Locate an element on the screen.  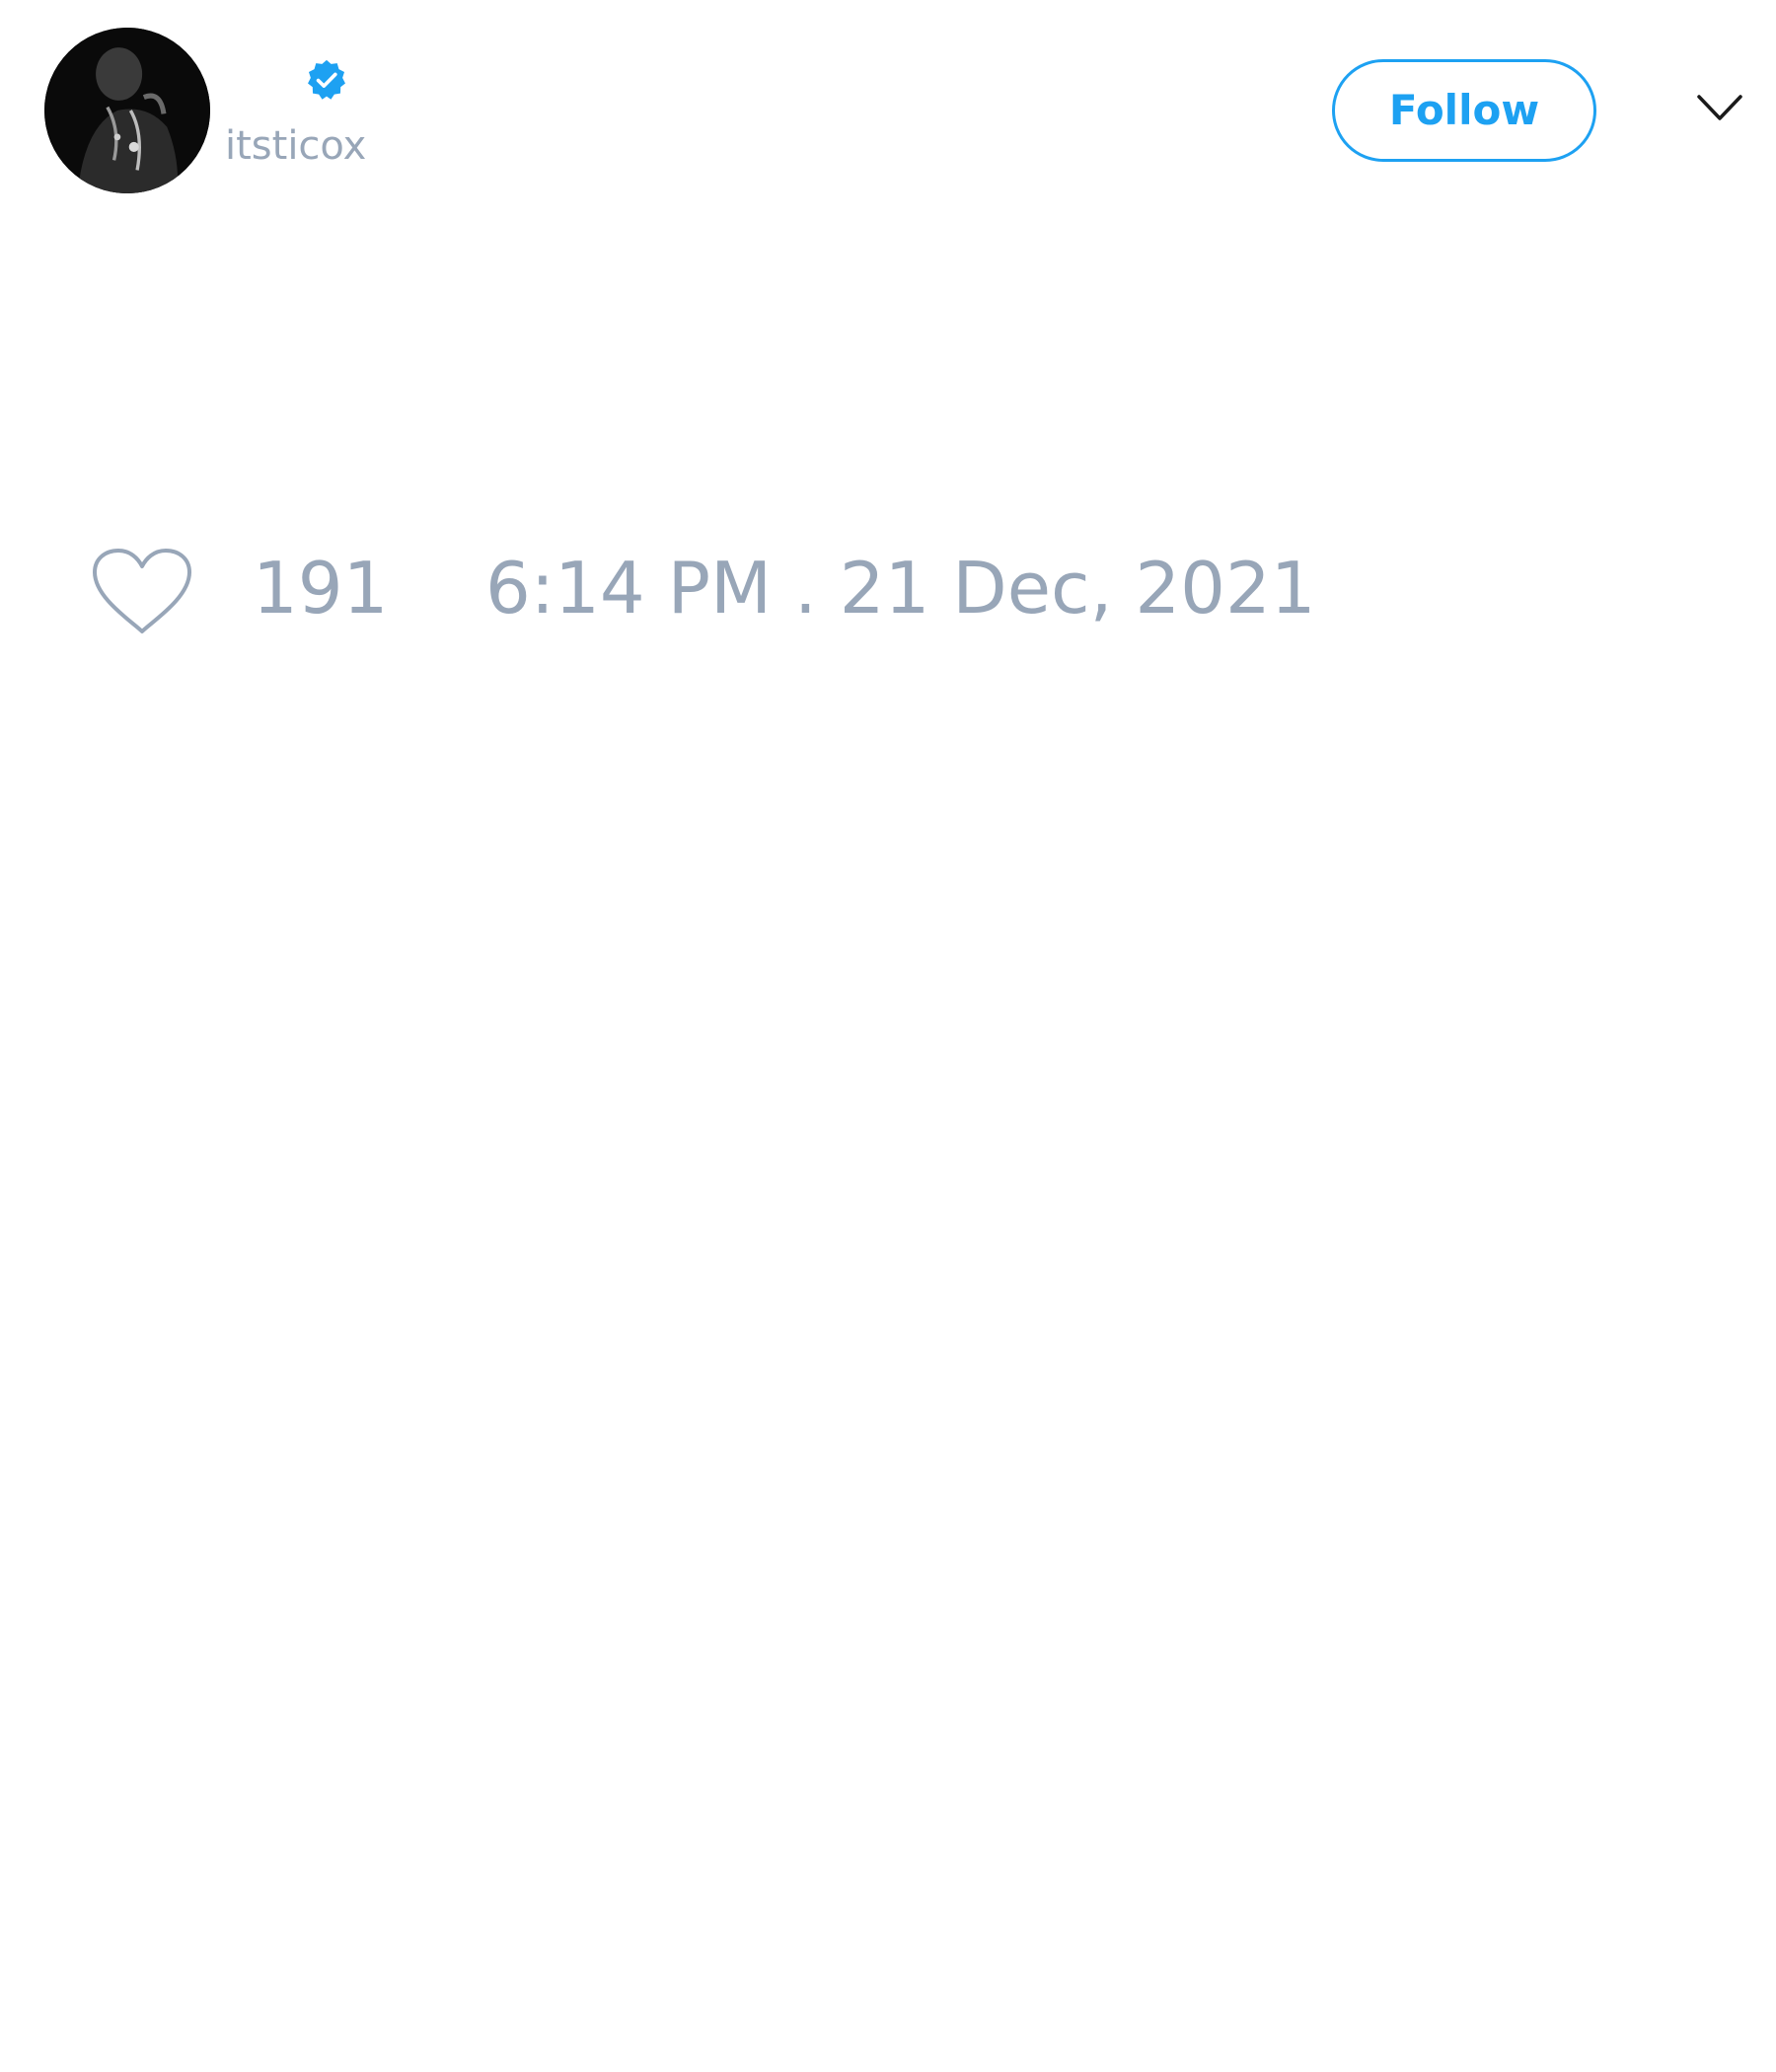
follow-button: Follow is located at coordinates (1464, 111).